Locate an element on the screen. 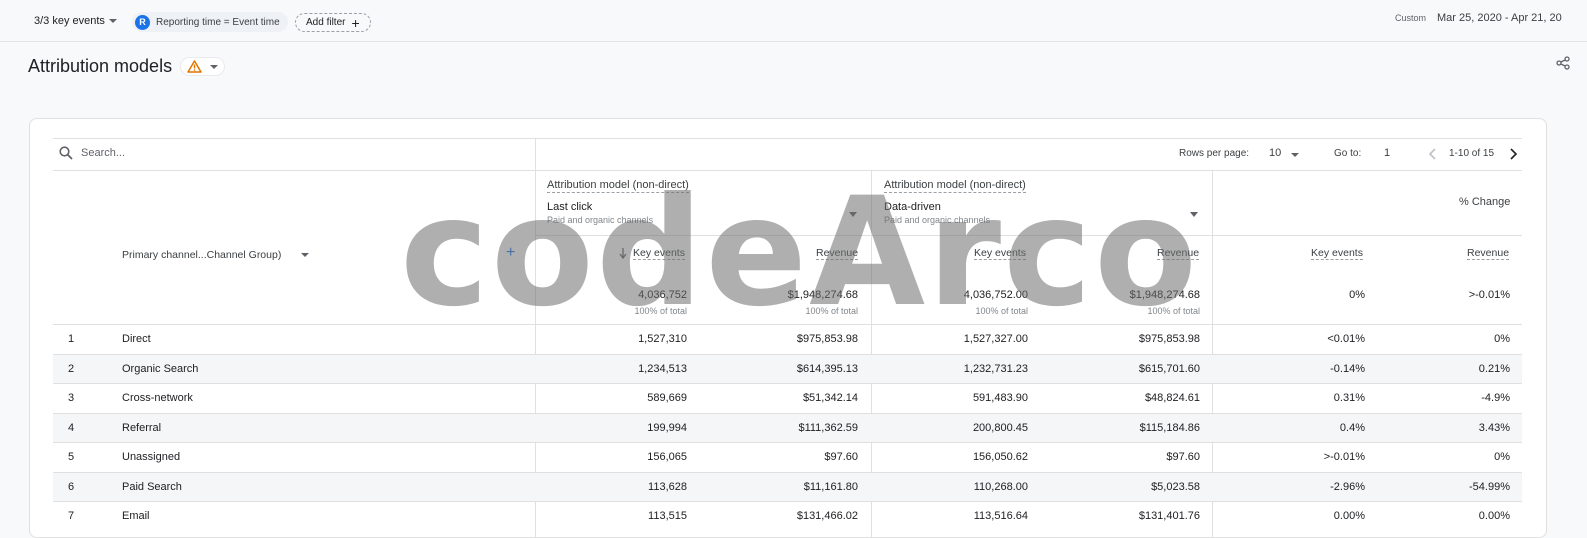 This screenshot has height=538, width=1587. cell-chg-revenue: 0% is located at coordinates (1502, 339).